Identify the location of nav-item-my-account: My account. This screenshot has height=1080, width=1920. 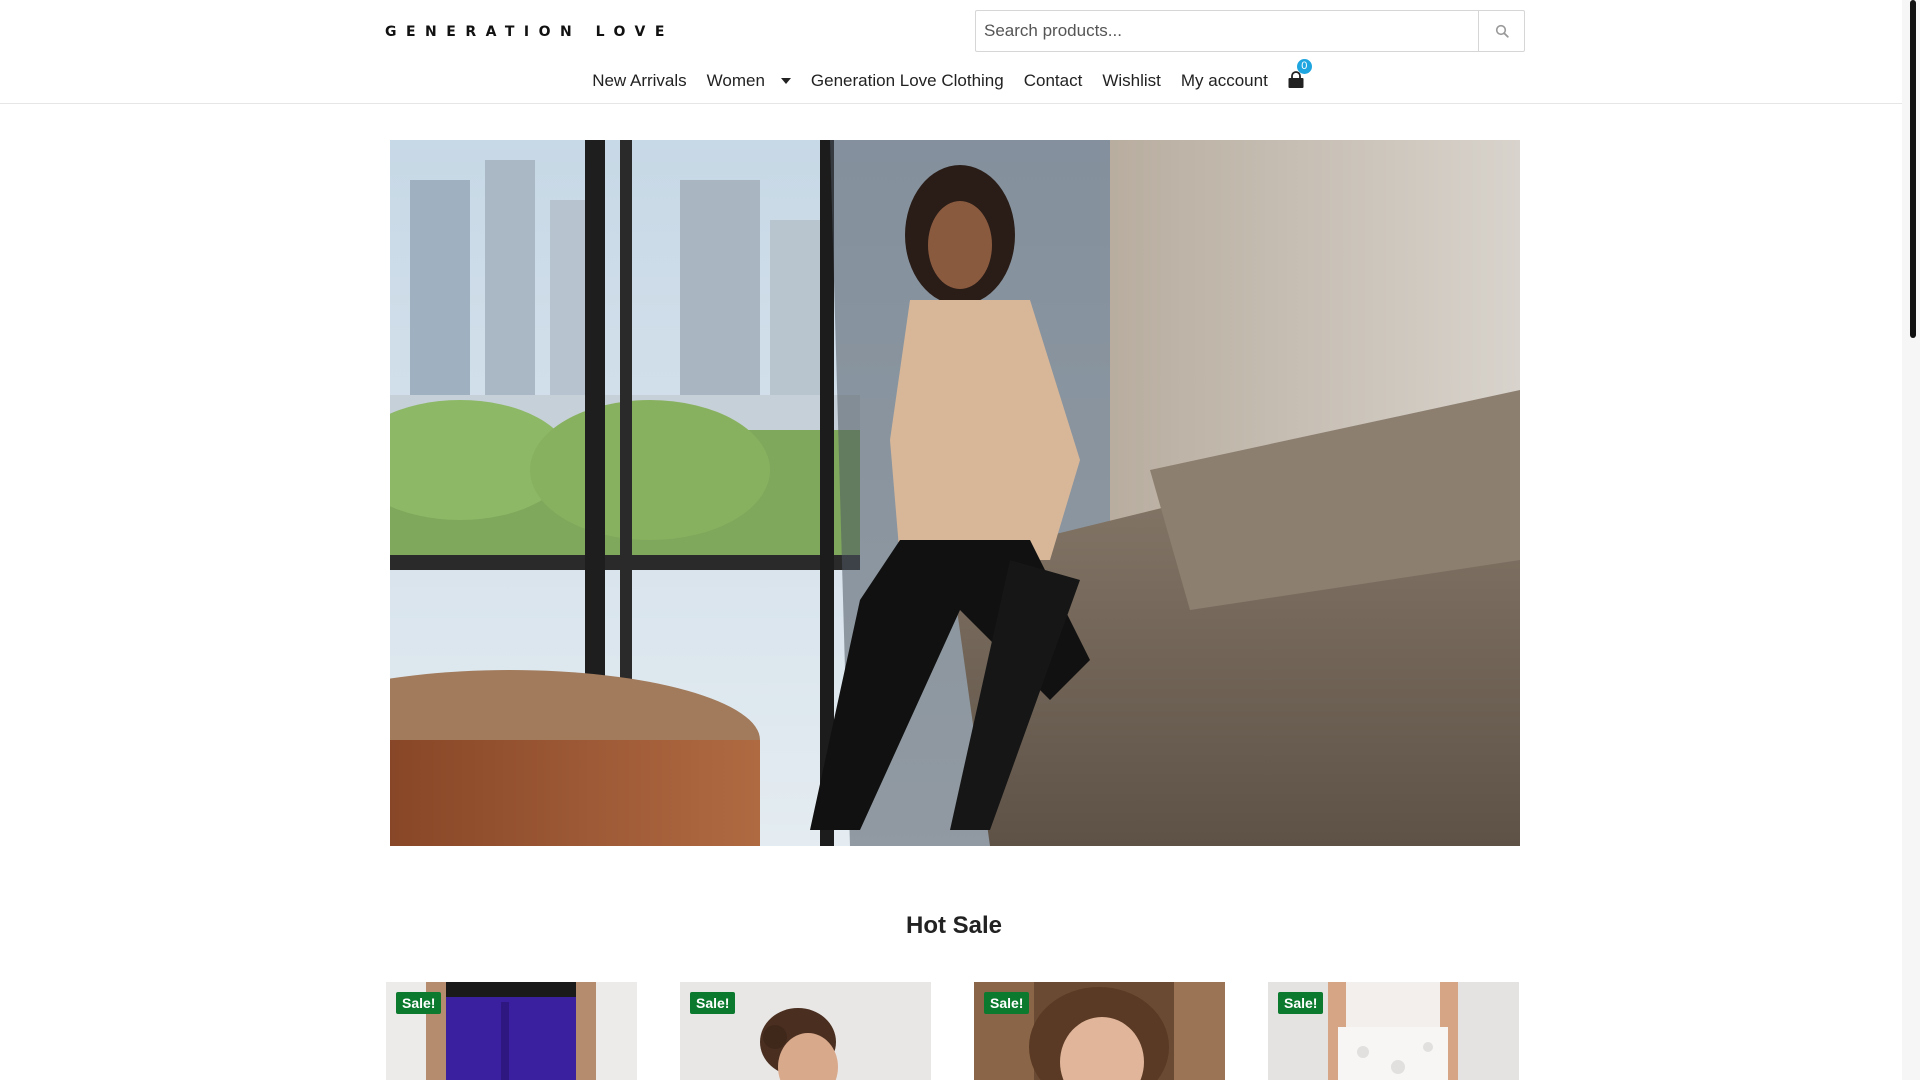
(1224, 81).